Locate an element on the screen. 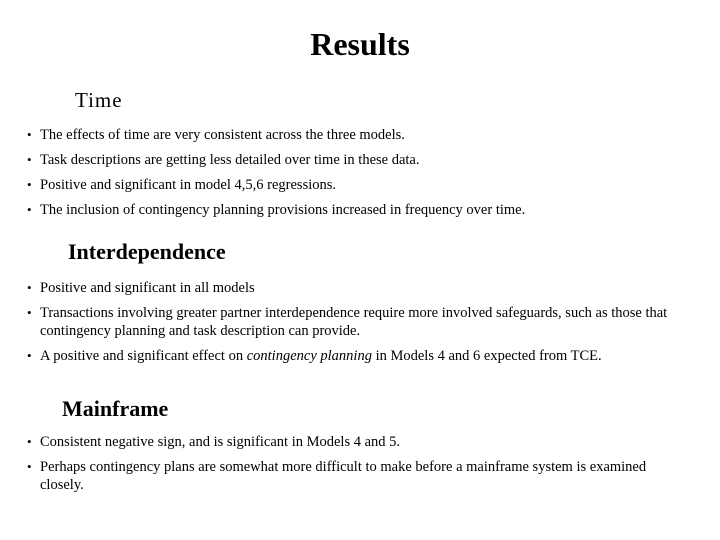 The height and width of the screenshot is (540, 720). list-item-text: A positive and significant effect on is located at coordinates (143, 356).